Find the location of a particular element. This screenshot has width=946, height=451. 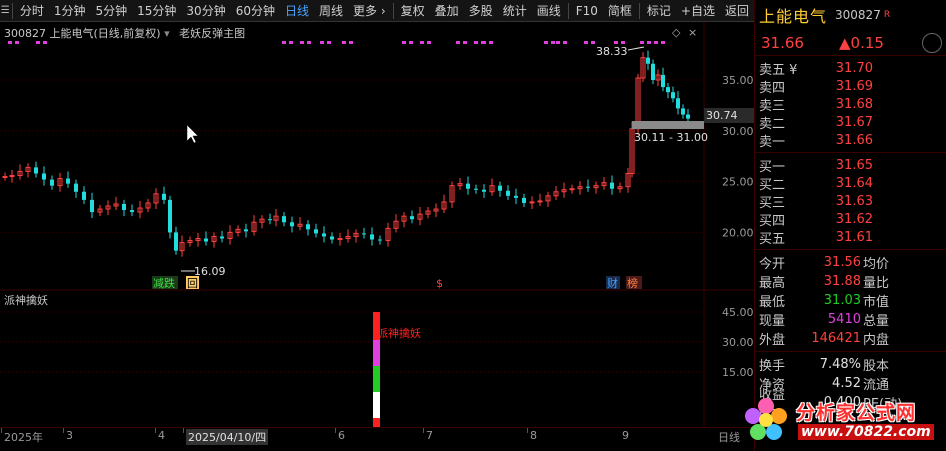

toolbar-item-4: 30分钟 is located at coordinates (205, 11).